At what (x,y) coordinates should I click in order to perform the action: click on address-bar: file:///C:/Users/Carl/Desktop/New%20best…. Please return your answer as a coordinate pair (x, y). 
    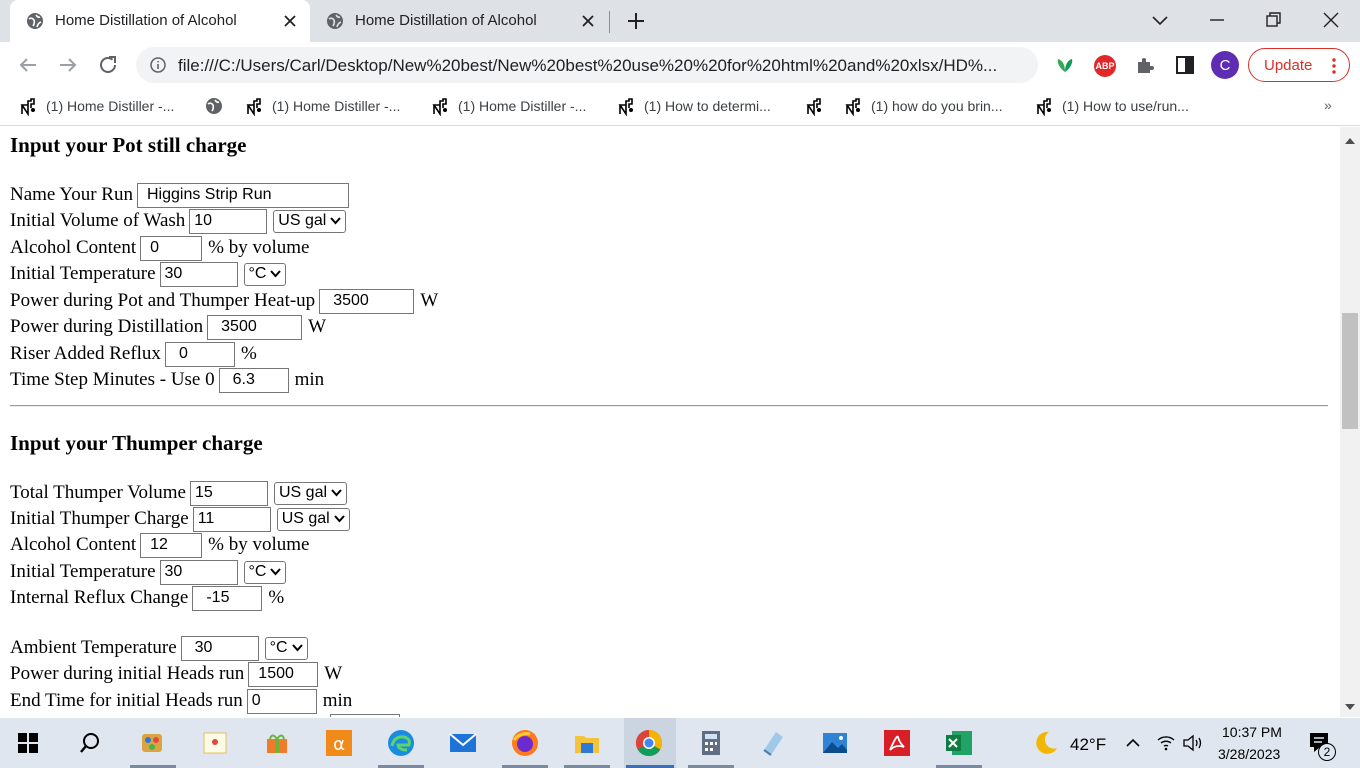
    Looking at the image, I should click on (587, 65).